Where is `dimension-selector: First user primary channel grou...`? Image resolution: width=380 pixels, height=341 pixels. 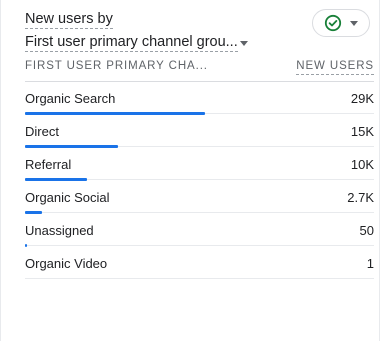
dimension-selector: First user primary channel grou... is located at coordinates (160, 42).